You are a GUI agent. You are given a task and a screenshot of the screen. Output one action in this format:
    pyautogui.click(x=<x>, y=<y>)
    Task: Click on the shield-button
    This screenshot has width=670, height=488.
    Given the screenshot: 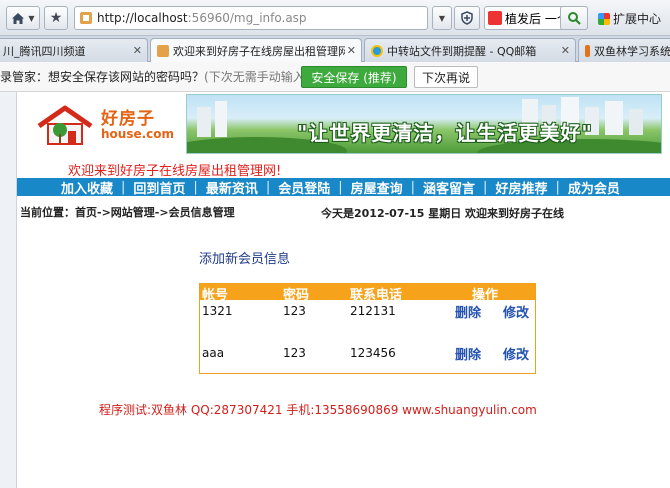 What is the action you would take?
    pyautogui.click(x=467, y=18)
    